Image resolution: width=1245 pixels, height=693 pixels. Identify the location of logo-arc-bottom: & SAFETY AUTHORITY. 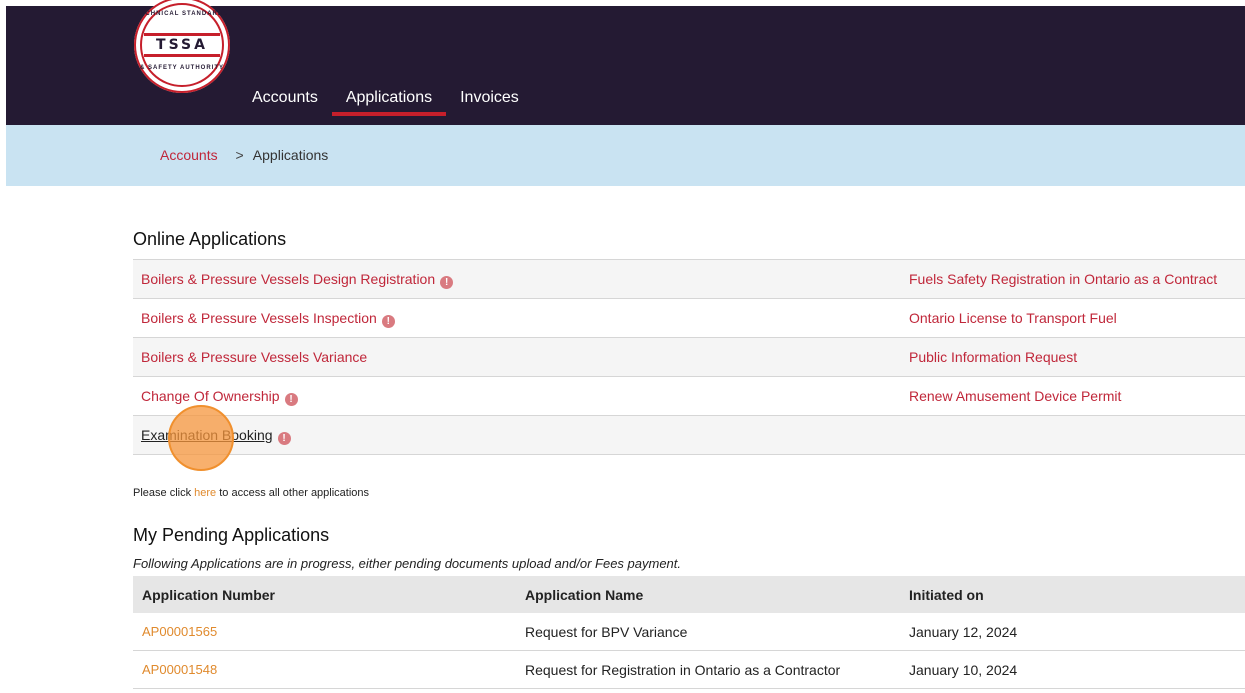
(181, 68).